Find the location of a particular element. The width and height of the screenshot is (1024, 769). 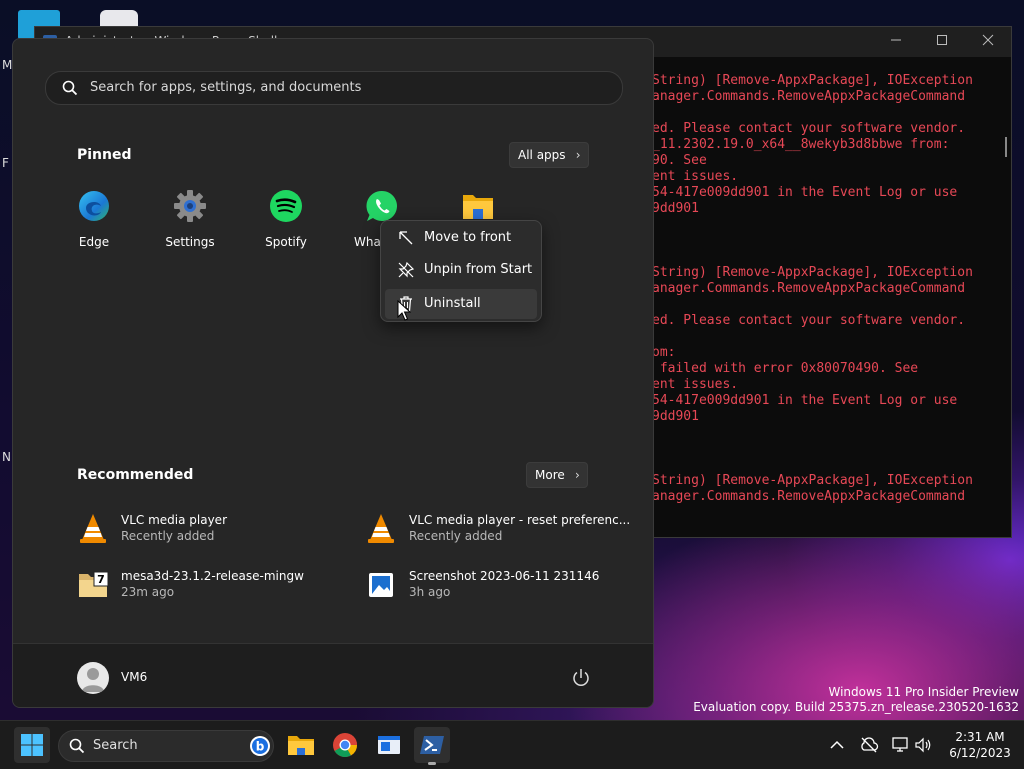

recommended-item-subtitle: 23m ago is located at coordinates (148, 592).